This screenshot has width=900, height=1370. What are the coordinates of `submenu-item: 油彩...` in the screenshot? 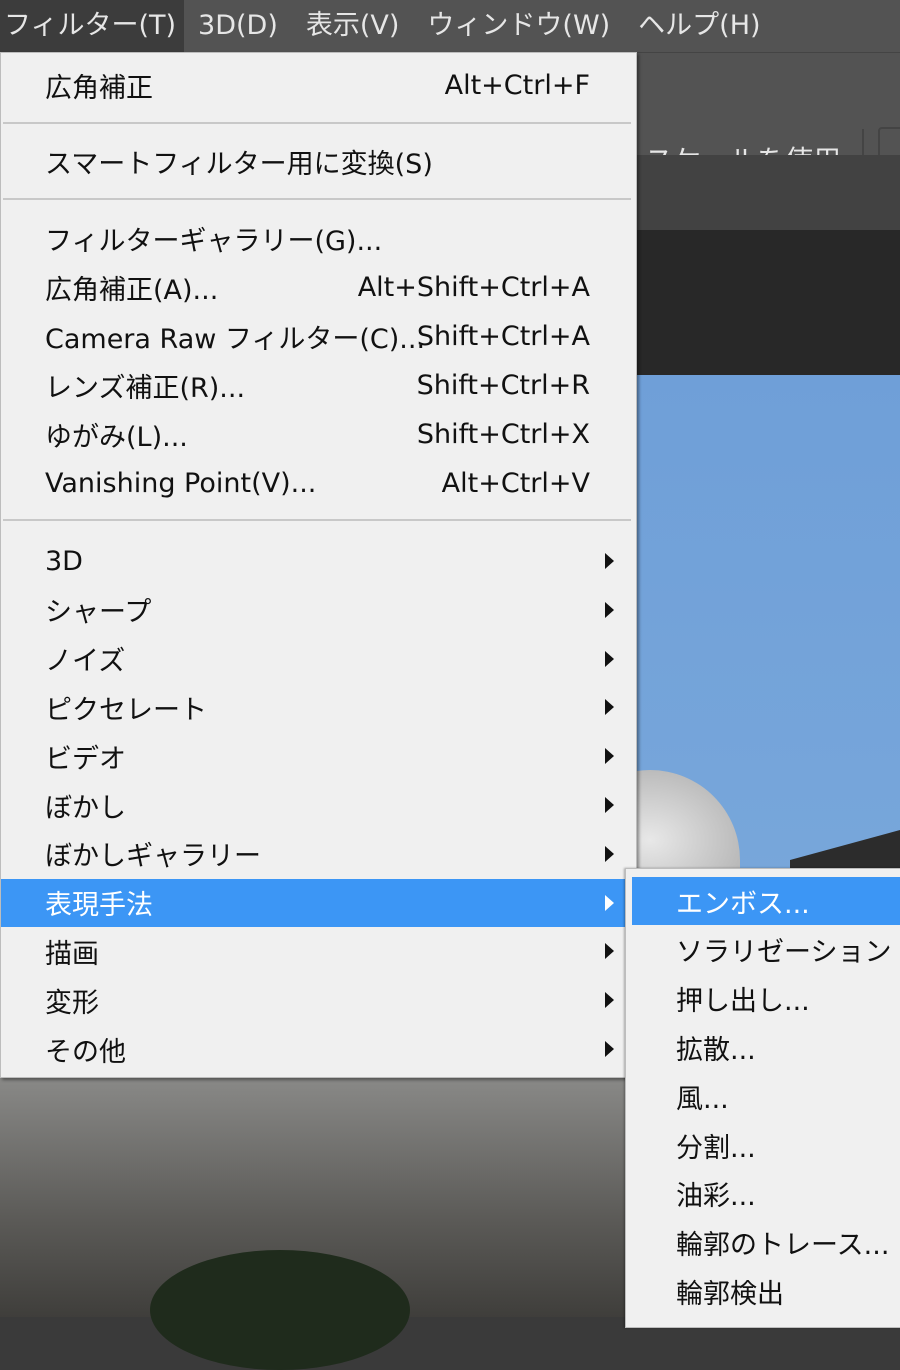 It's located at (766, 1194).